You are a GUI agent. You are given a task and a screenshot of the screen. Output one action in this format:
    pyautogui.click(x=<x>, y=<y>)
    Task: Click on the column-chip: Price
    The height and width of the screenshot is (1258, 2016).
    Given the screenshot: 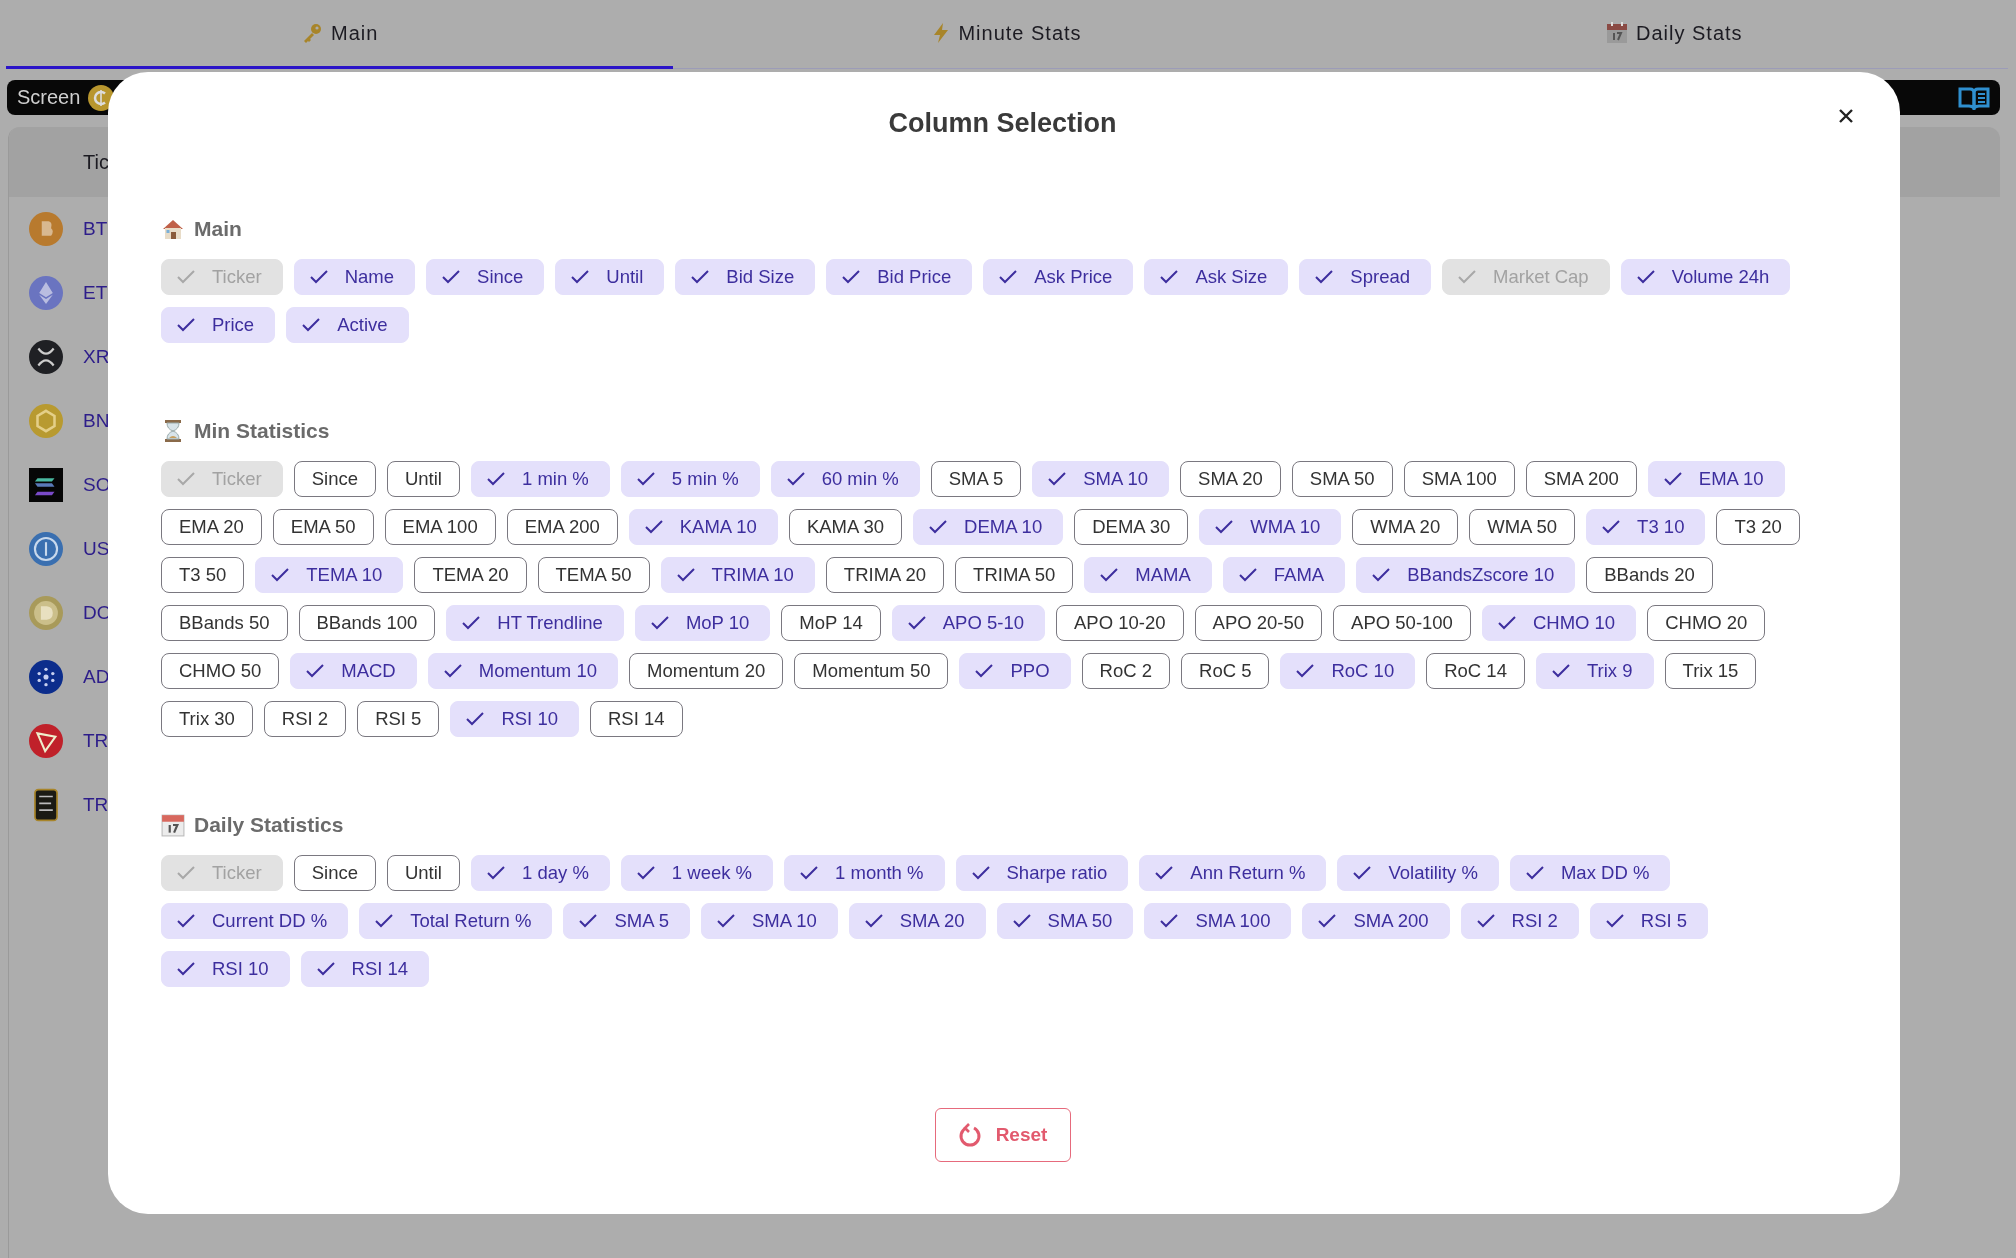 What is the action you would take?
    pyautogui.click(x=218, y=325)
    